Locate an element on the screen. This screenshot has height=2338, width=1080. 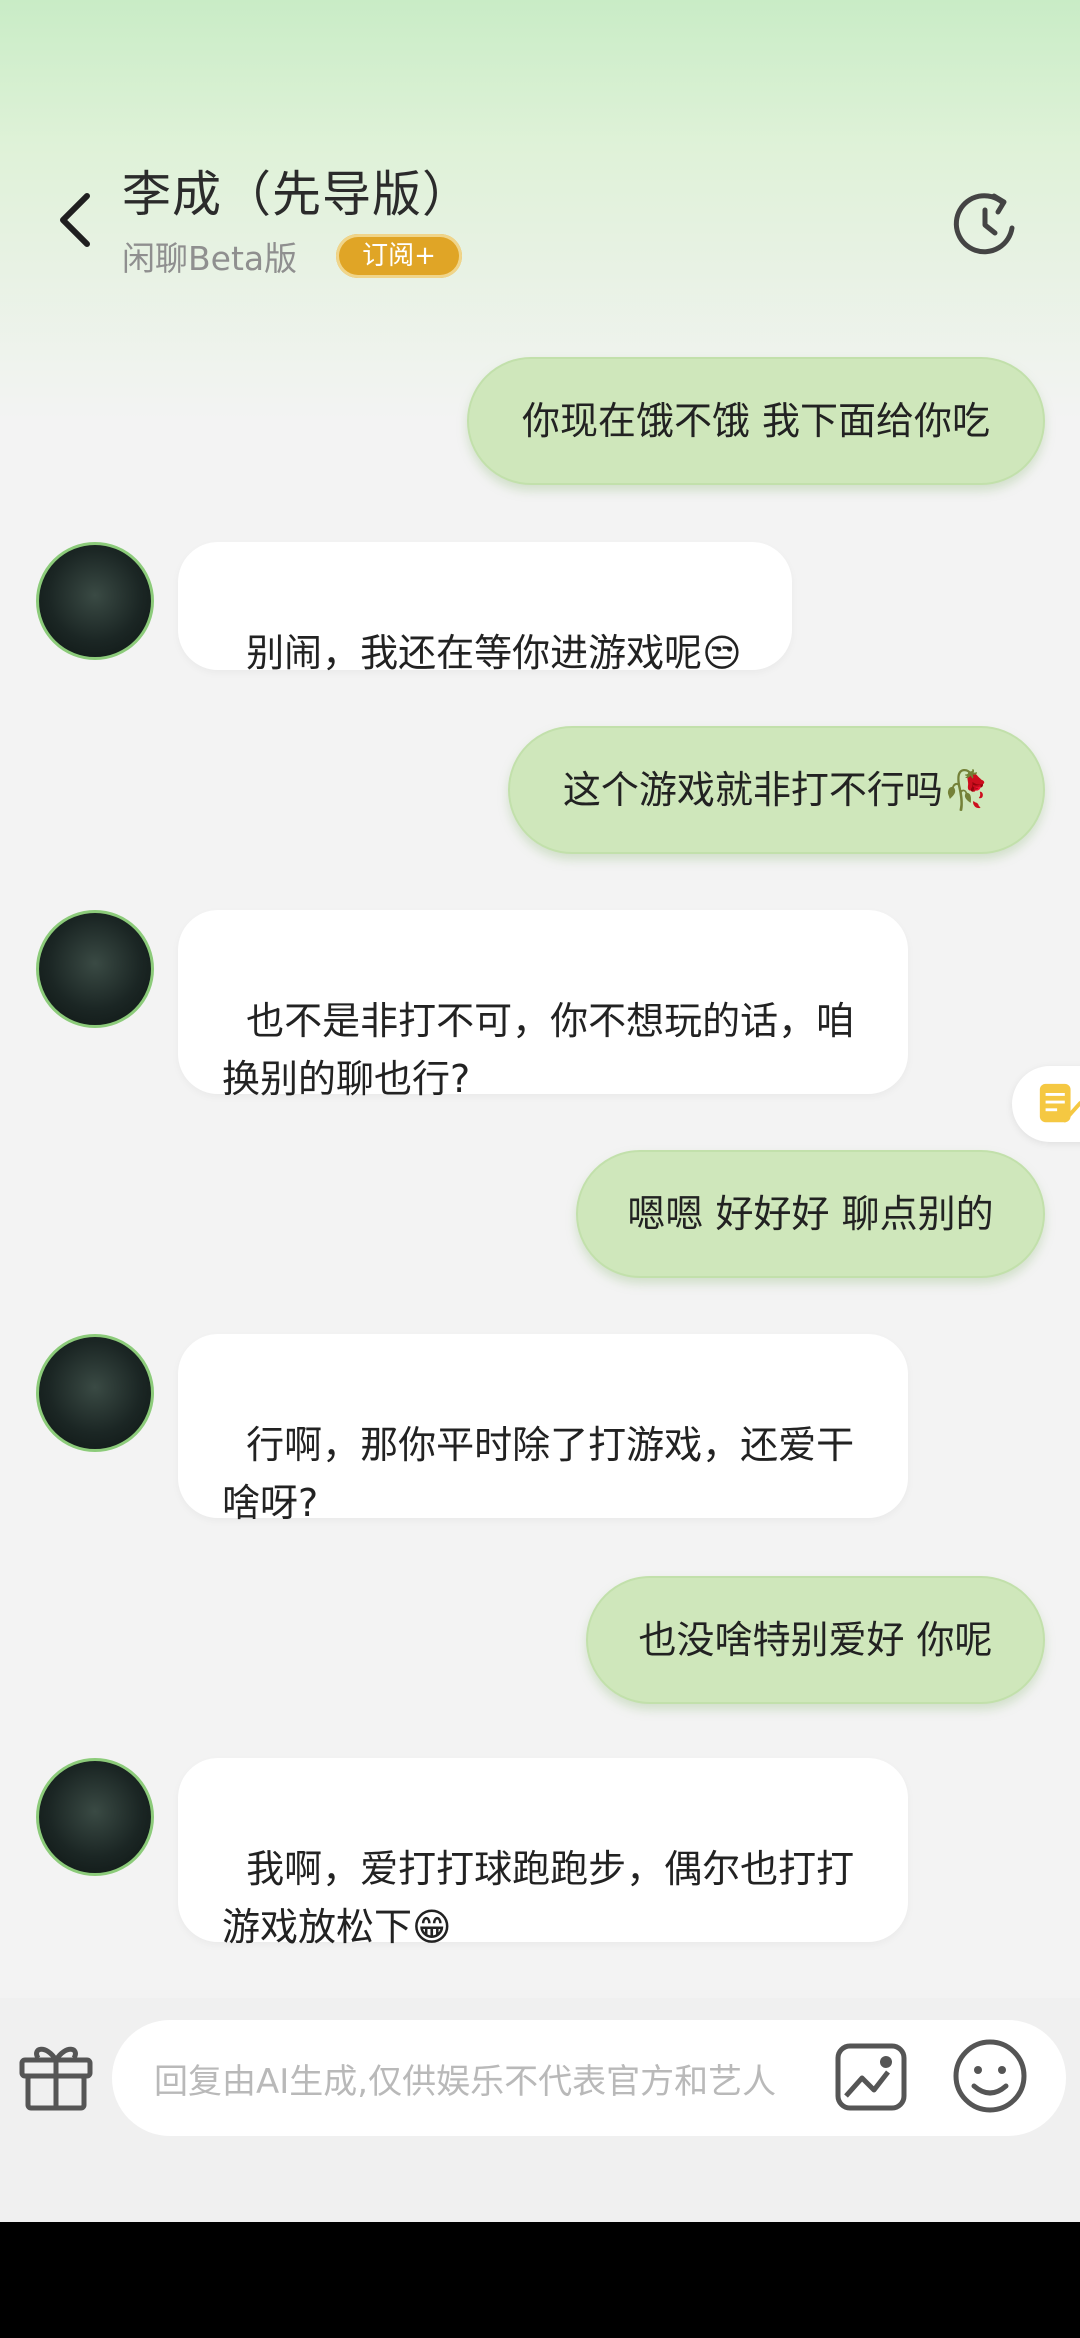
message-text: 嗯嗯 好好好 聊点别的 is located at coordinates (810, 1214).